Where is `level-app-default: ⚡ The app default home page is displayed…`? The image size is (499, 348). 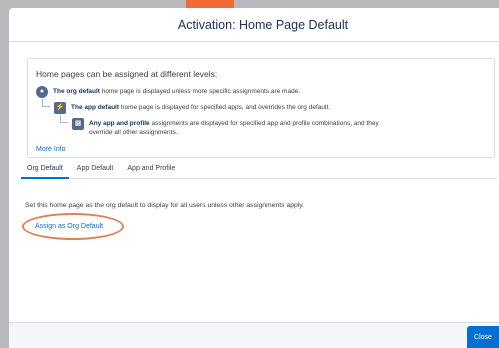
level-app-default: ⚡ The app default home page is displayed… is located at coordinates (192, 108).